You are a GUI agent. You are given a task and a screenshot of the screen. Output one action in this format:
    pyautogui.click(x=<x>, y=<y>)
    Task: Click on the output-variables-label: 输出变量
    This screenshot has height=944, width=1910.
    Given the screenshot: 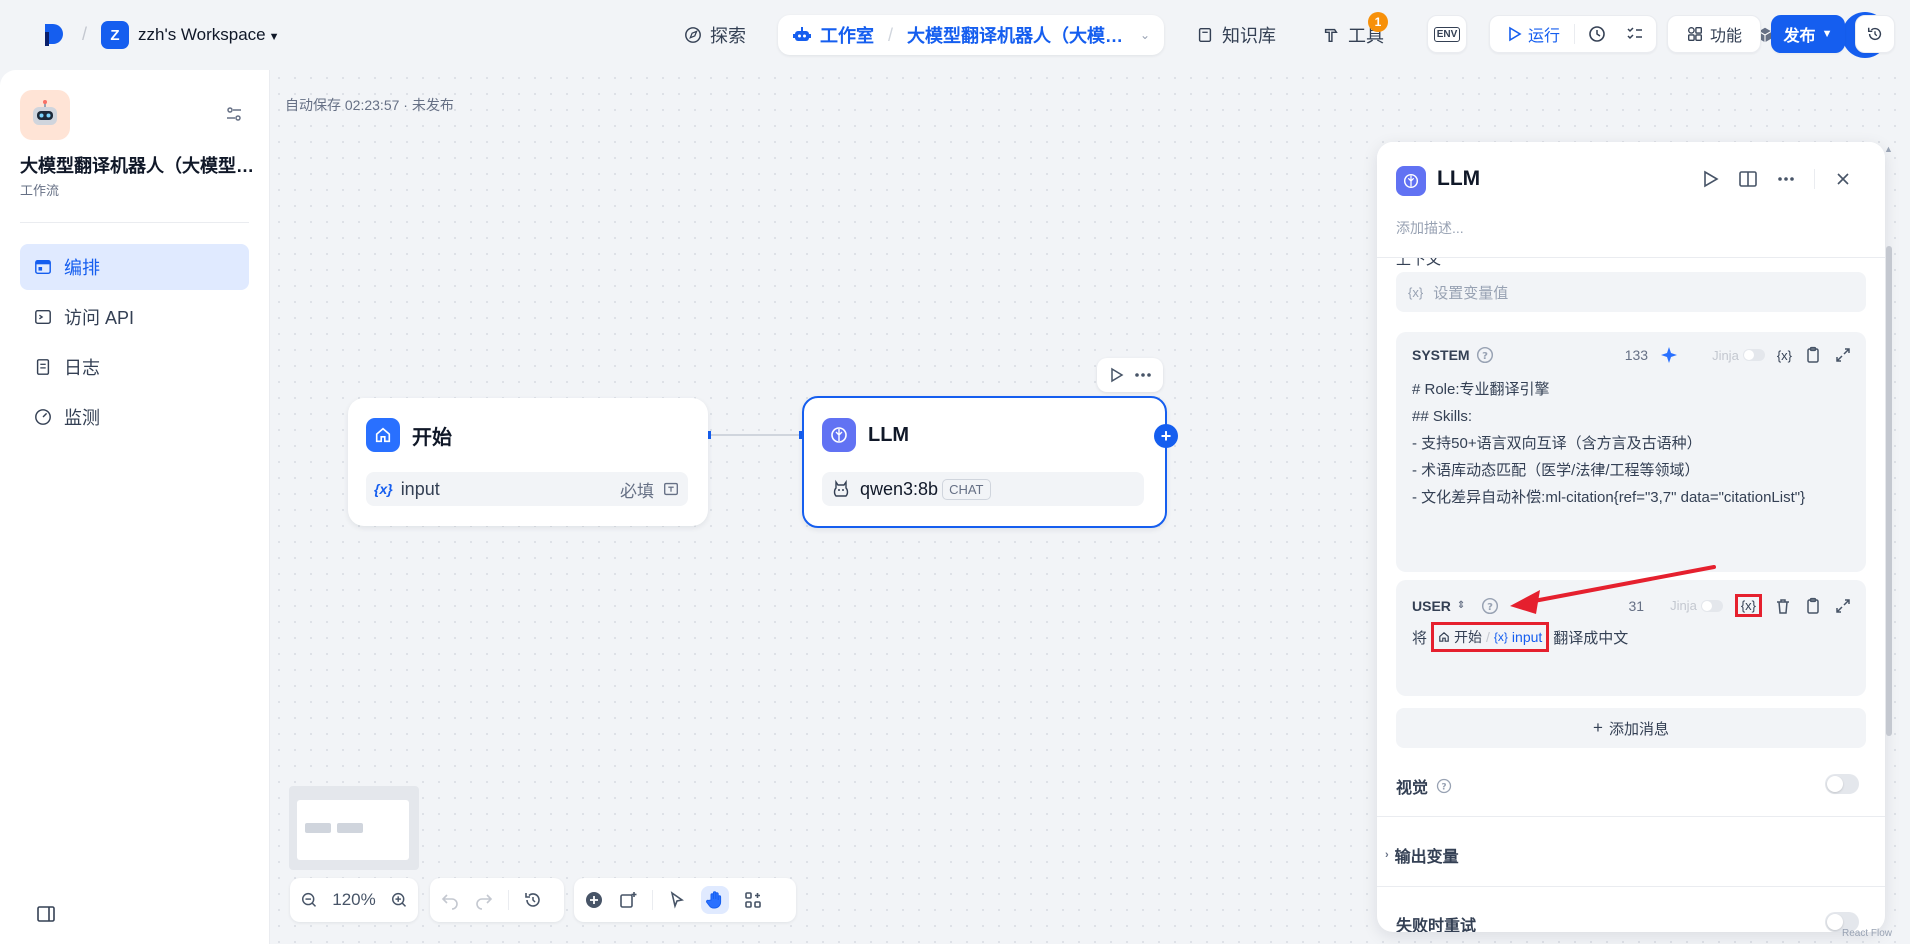 What is the action you would take?
    pyautogui.click(x=1426, y=857)
    